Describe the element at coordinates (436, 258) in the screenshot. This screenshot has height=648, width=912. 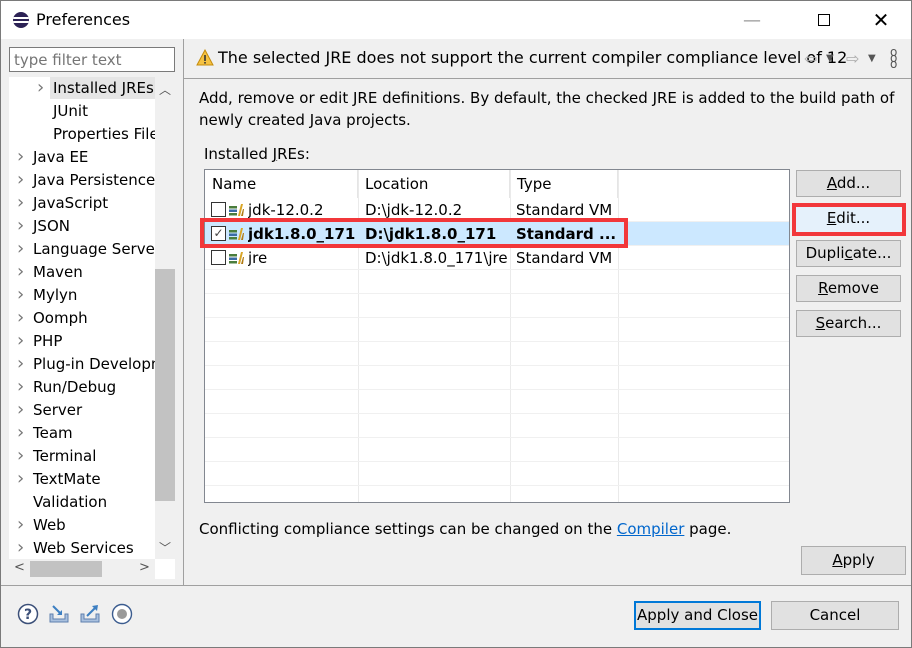
I see `cell-location: D:\jdk1.8.0_171\jre` at that location.